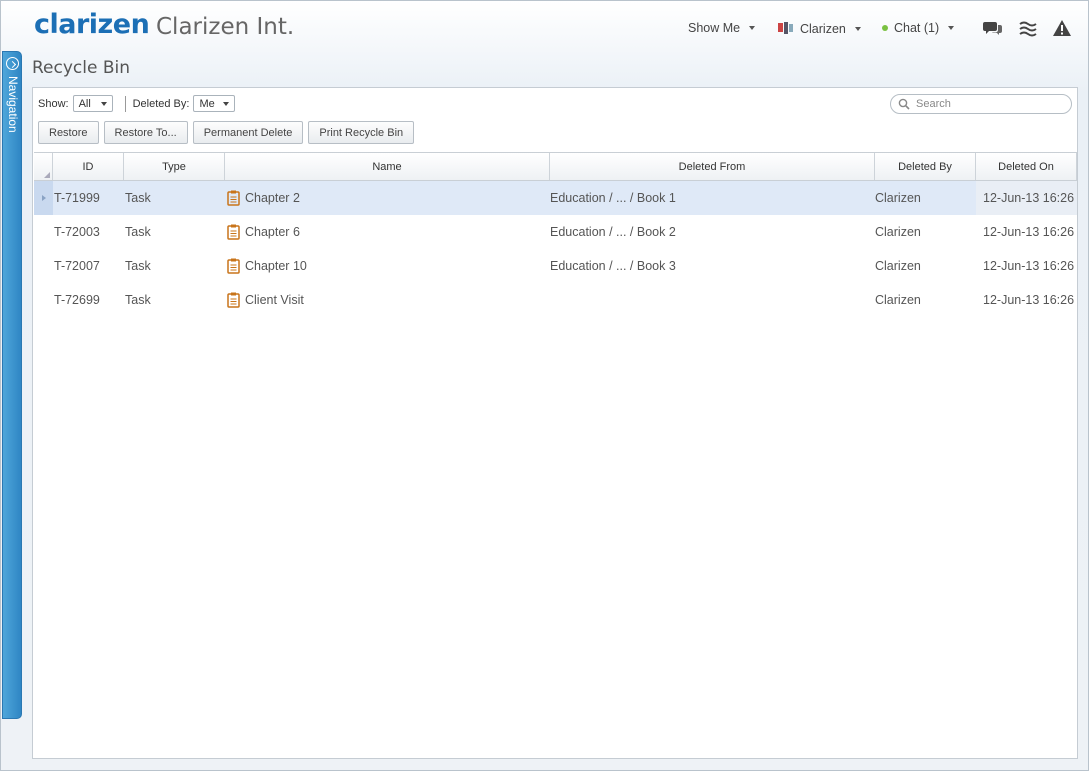 The image size is (1089, 771). I want to click on column-header-deleted-on: Deleted On, so click(1026, 166).